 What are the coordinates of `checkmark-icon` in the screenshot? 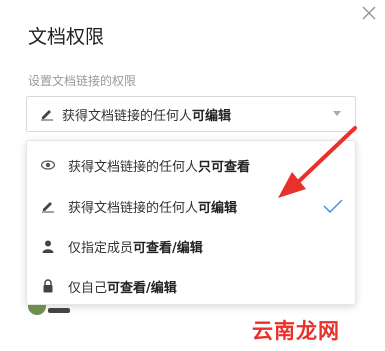 It's located at (333, 206).